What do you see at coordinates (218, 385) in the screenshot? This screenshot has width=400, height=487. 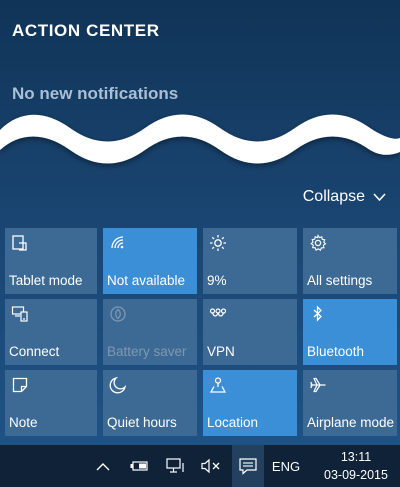 I see `location-icon` at bounding box center [218, 385].